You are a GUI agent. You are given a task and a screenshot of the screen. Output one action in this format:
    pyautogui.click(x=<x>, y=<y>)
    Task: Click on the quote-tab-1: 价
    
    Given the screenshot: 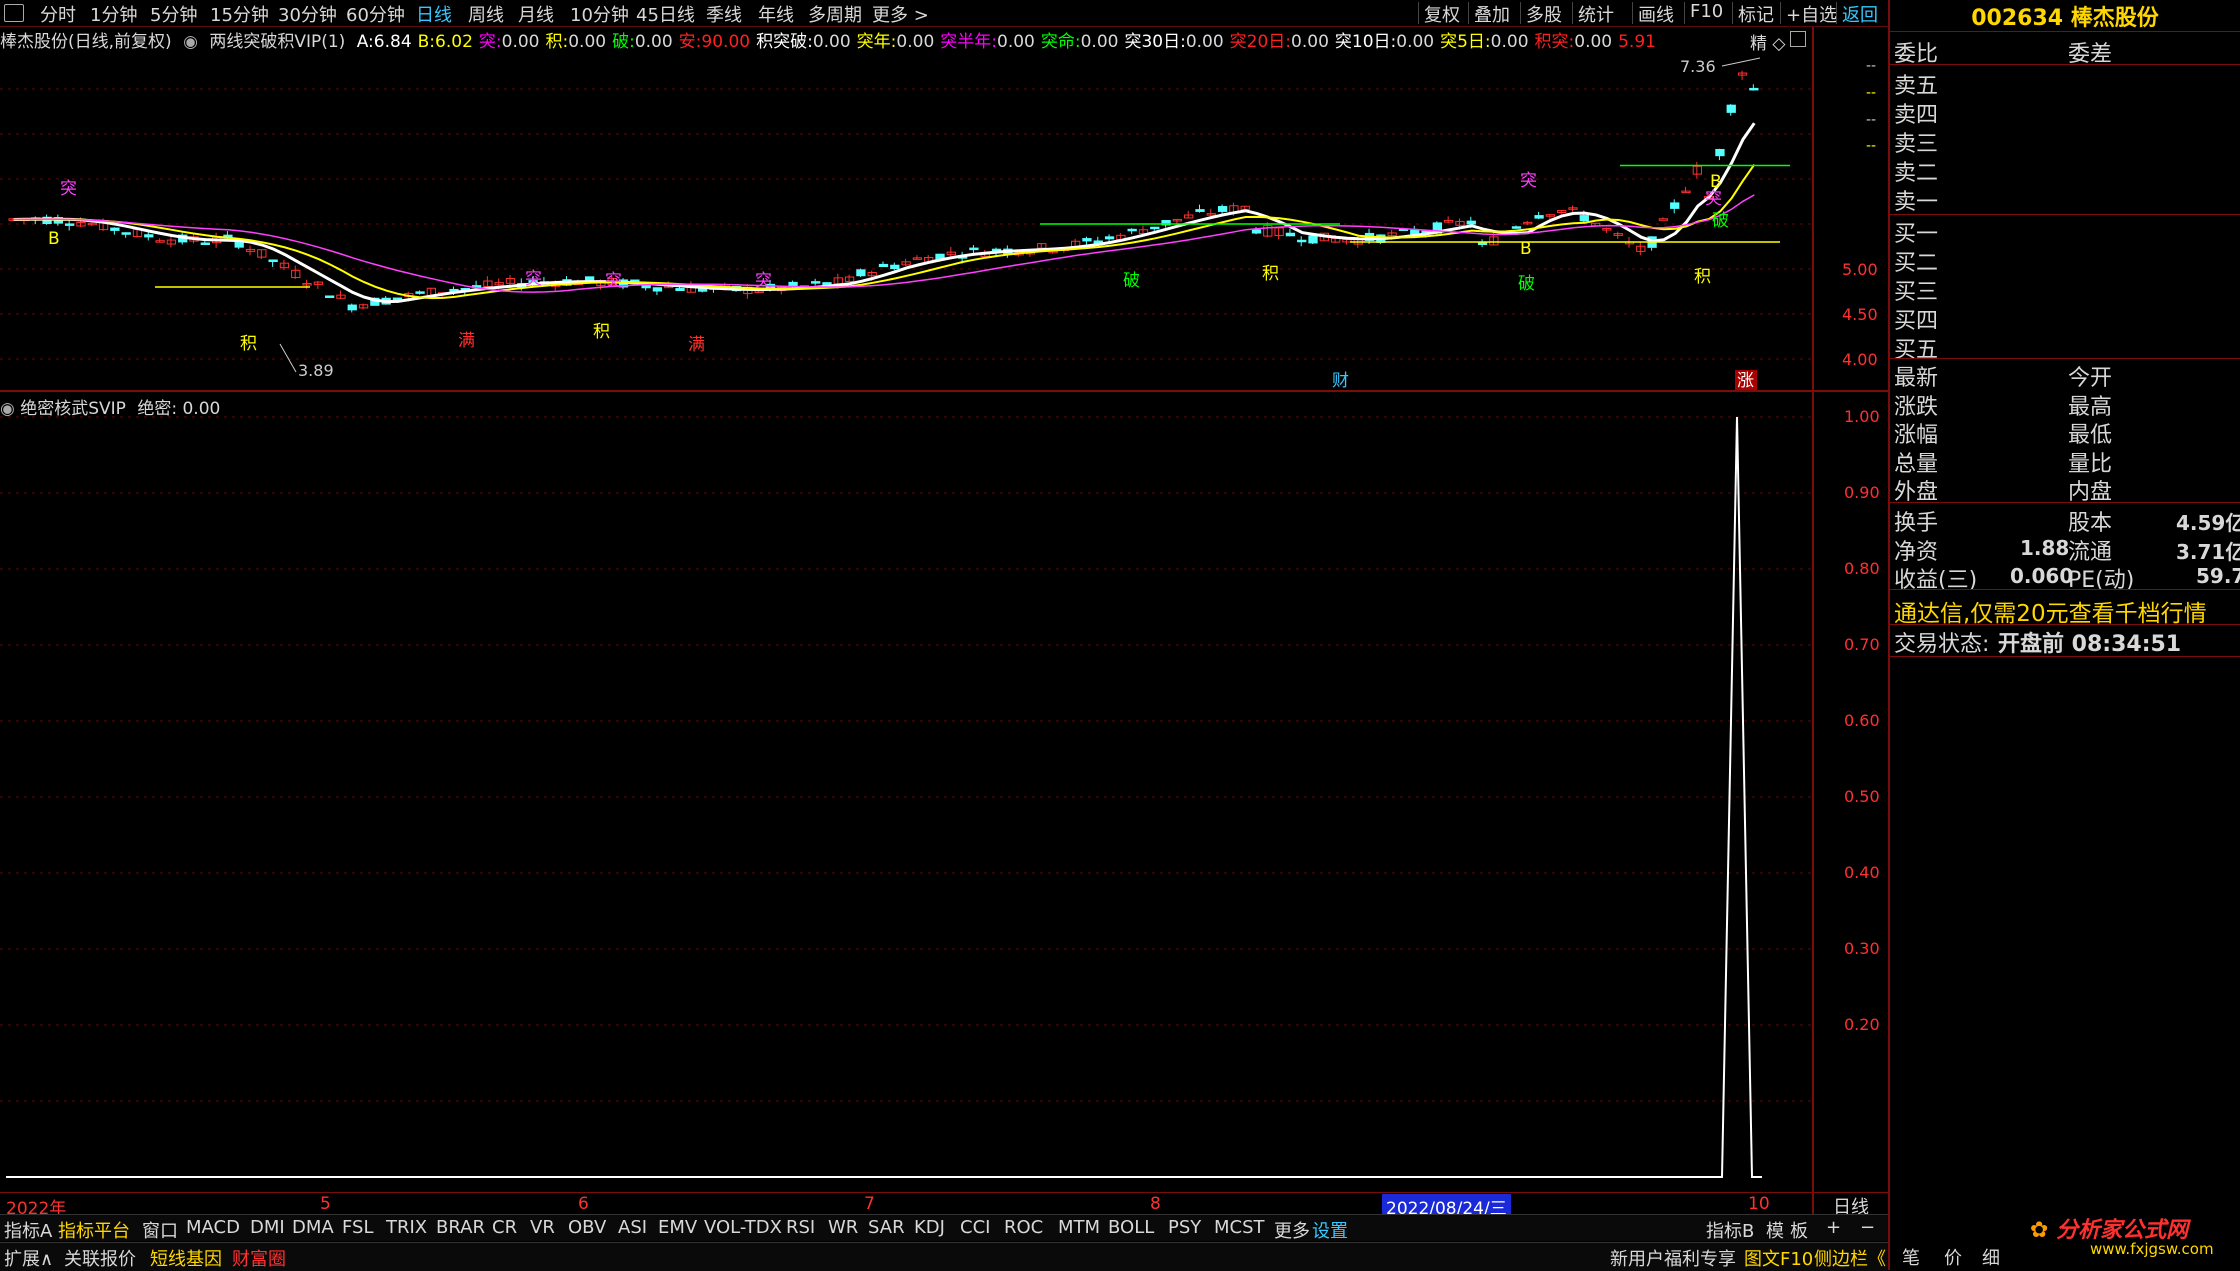 What is the action you would take?
    pyautogui.click(x=1953, y=1257)
    